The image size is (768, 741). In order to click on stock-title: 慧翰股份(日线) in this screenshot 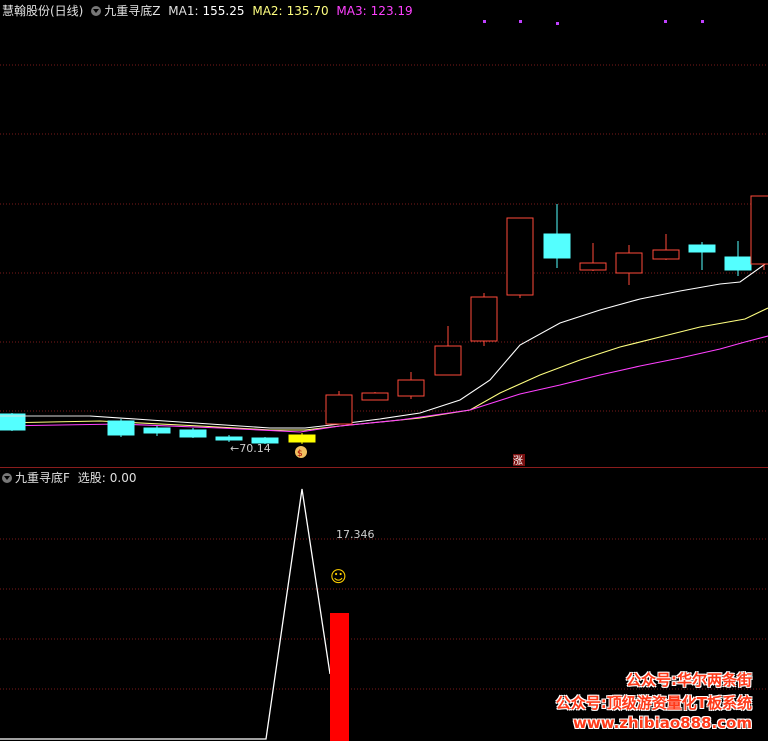, I will do `click(43, 11)`.